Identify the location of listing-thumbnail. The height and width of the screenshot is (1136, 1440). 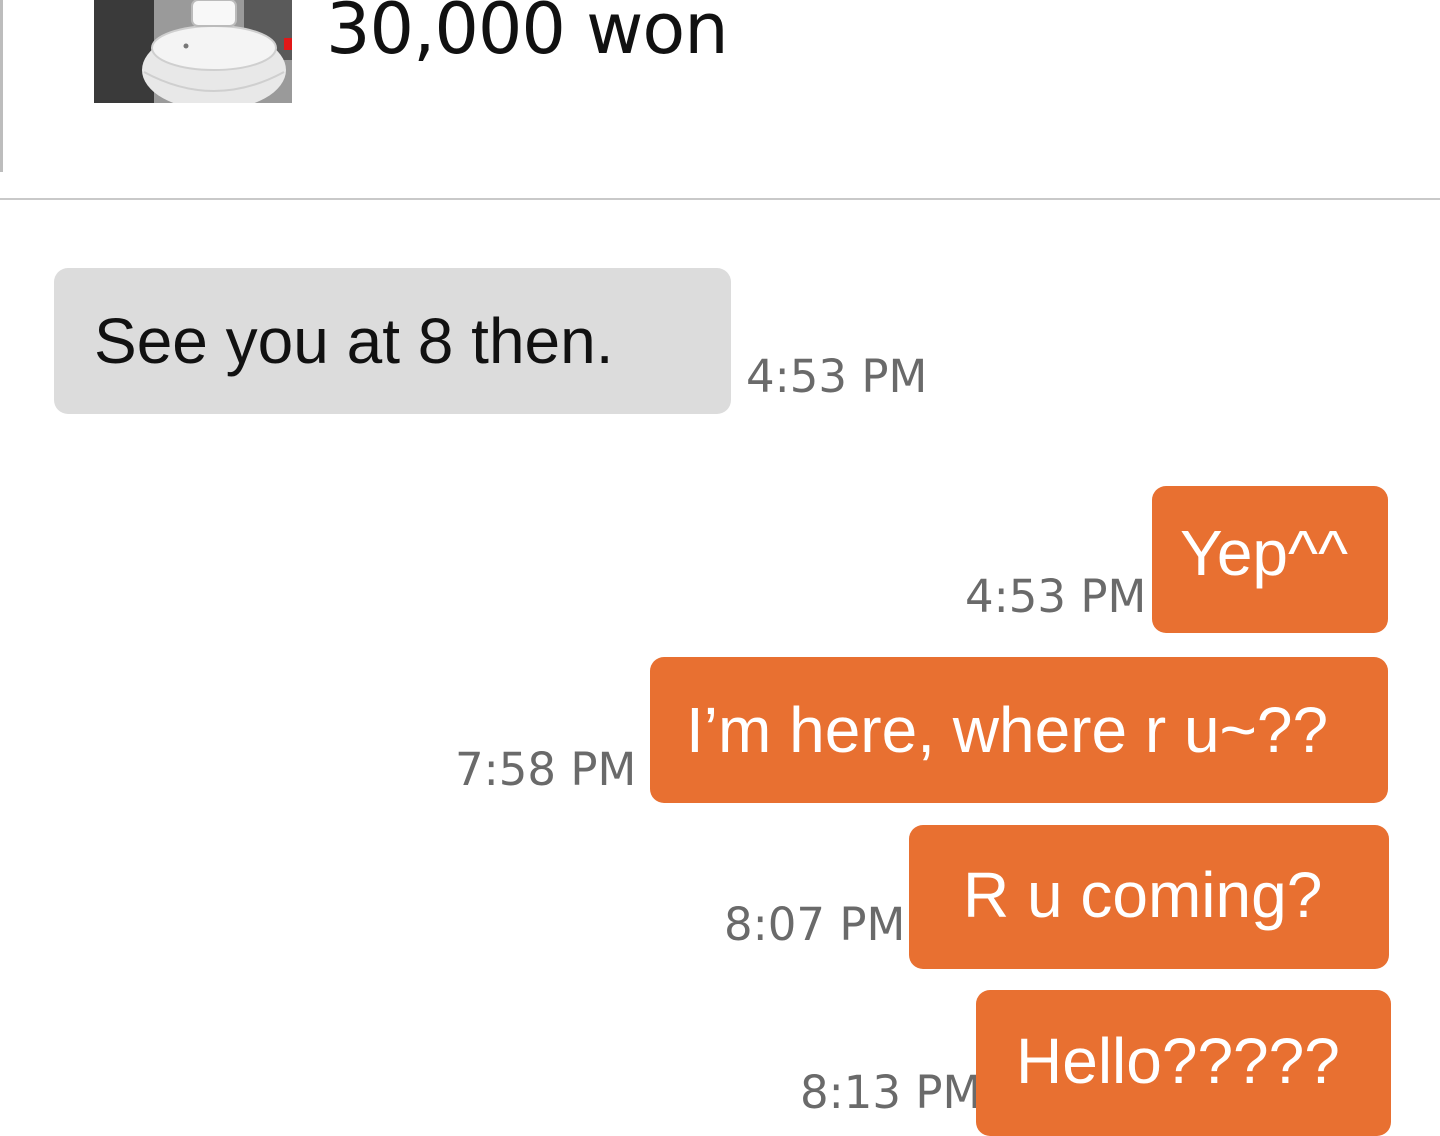
(193, 51).